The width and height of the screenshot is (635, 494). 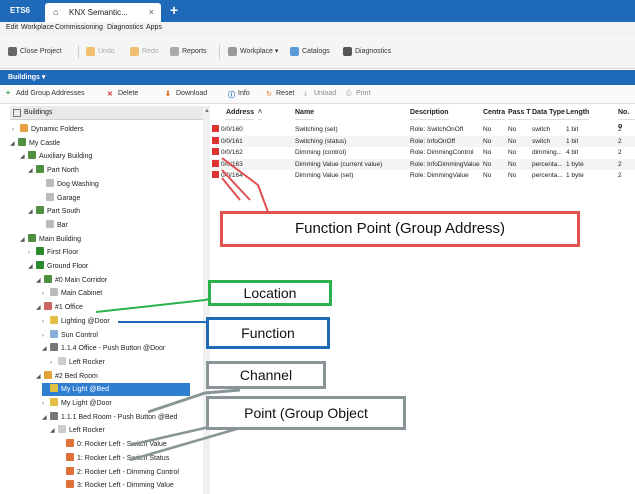 I want to click on cell-description: Role: InfoDimmingValue, so click(x=445, y=164).